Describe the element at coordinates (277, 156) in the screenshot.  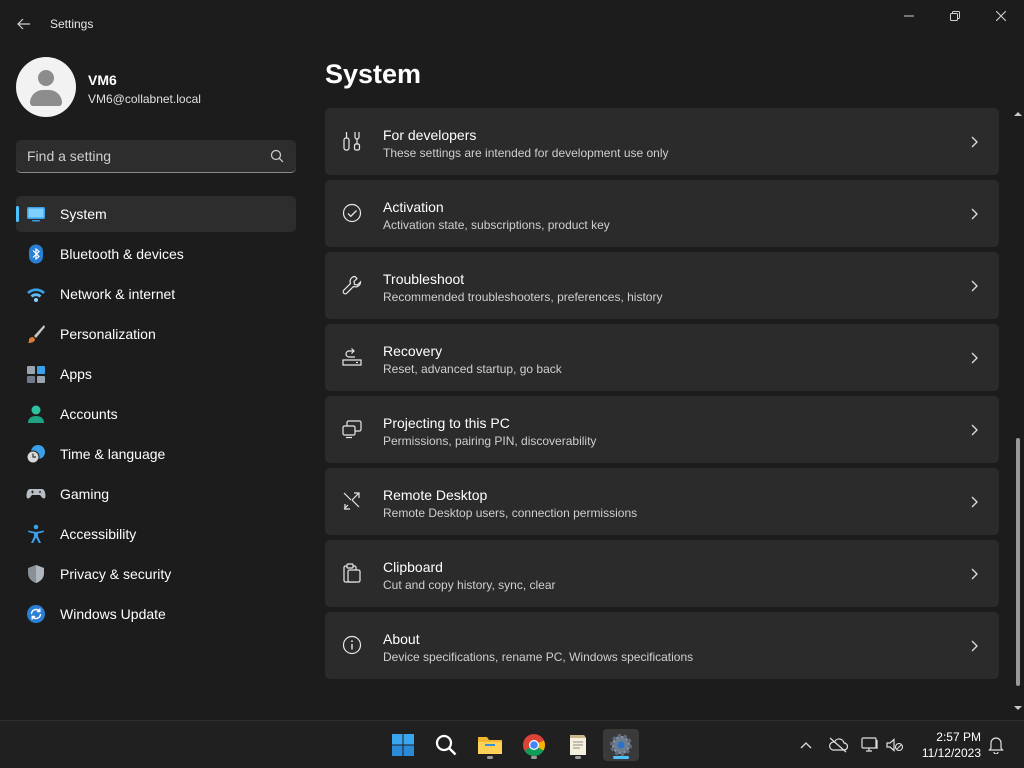
I see `search-icon` at that location.